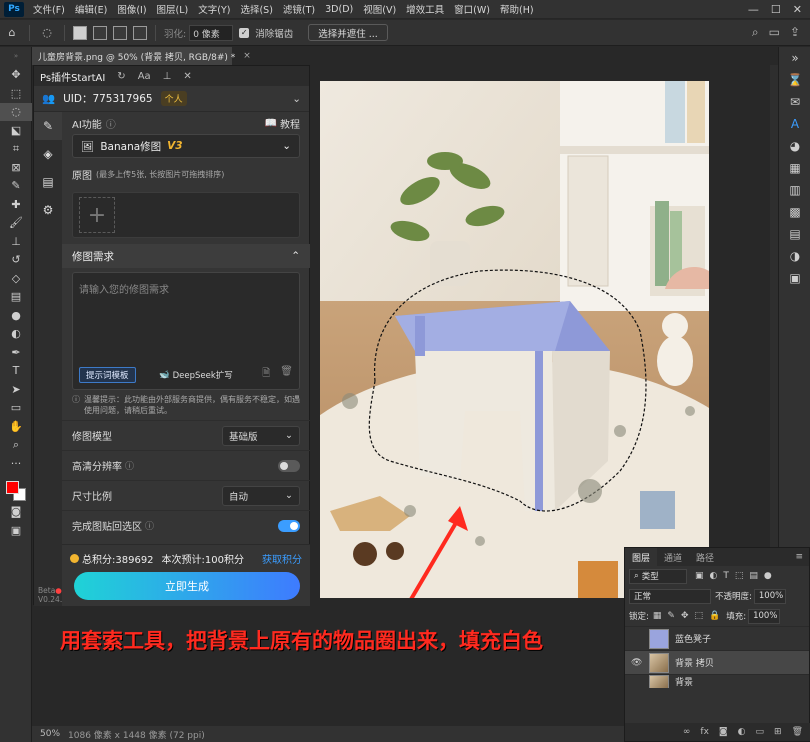  What do you see at coordinates (186, 146) in the screenshot?
I see `mode-select: 🖼 Banana修图 V3 ⌄` at bounding box center [186, 146].